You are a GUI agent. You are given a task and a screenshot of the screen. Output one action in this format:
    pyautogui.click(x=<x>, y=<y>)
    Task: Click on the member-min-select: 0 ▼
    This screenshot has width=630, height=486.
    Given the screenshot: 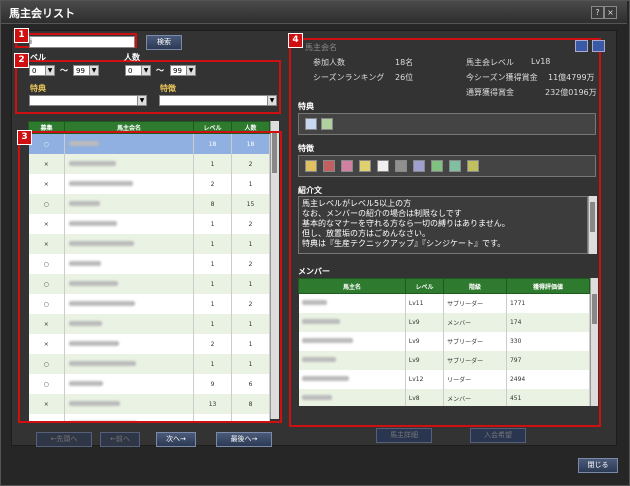 What is the action you would take?
    pyautogui.click(x=138, y=70)
    